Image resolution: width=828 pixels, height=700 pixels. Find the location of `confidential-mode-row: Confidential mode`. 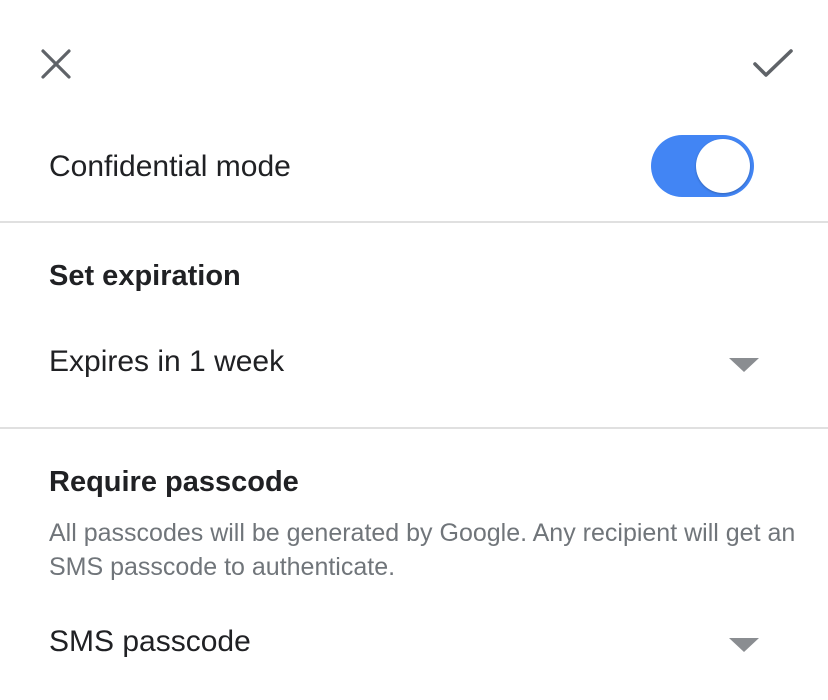

confidential-mode-row: Confidential mode is located at coordinates (414, 173).